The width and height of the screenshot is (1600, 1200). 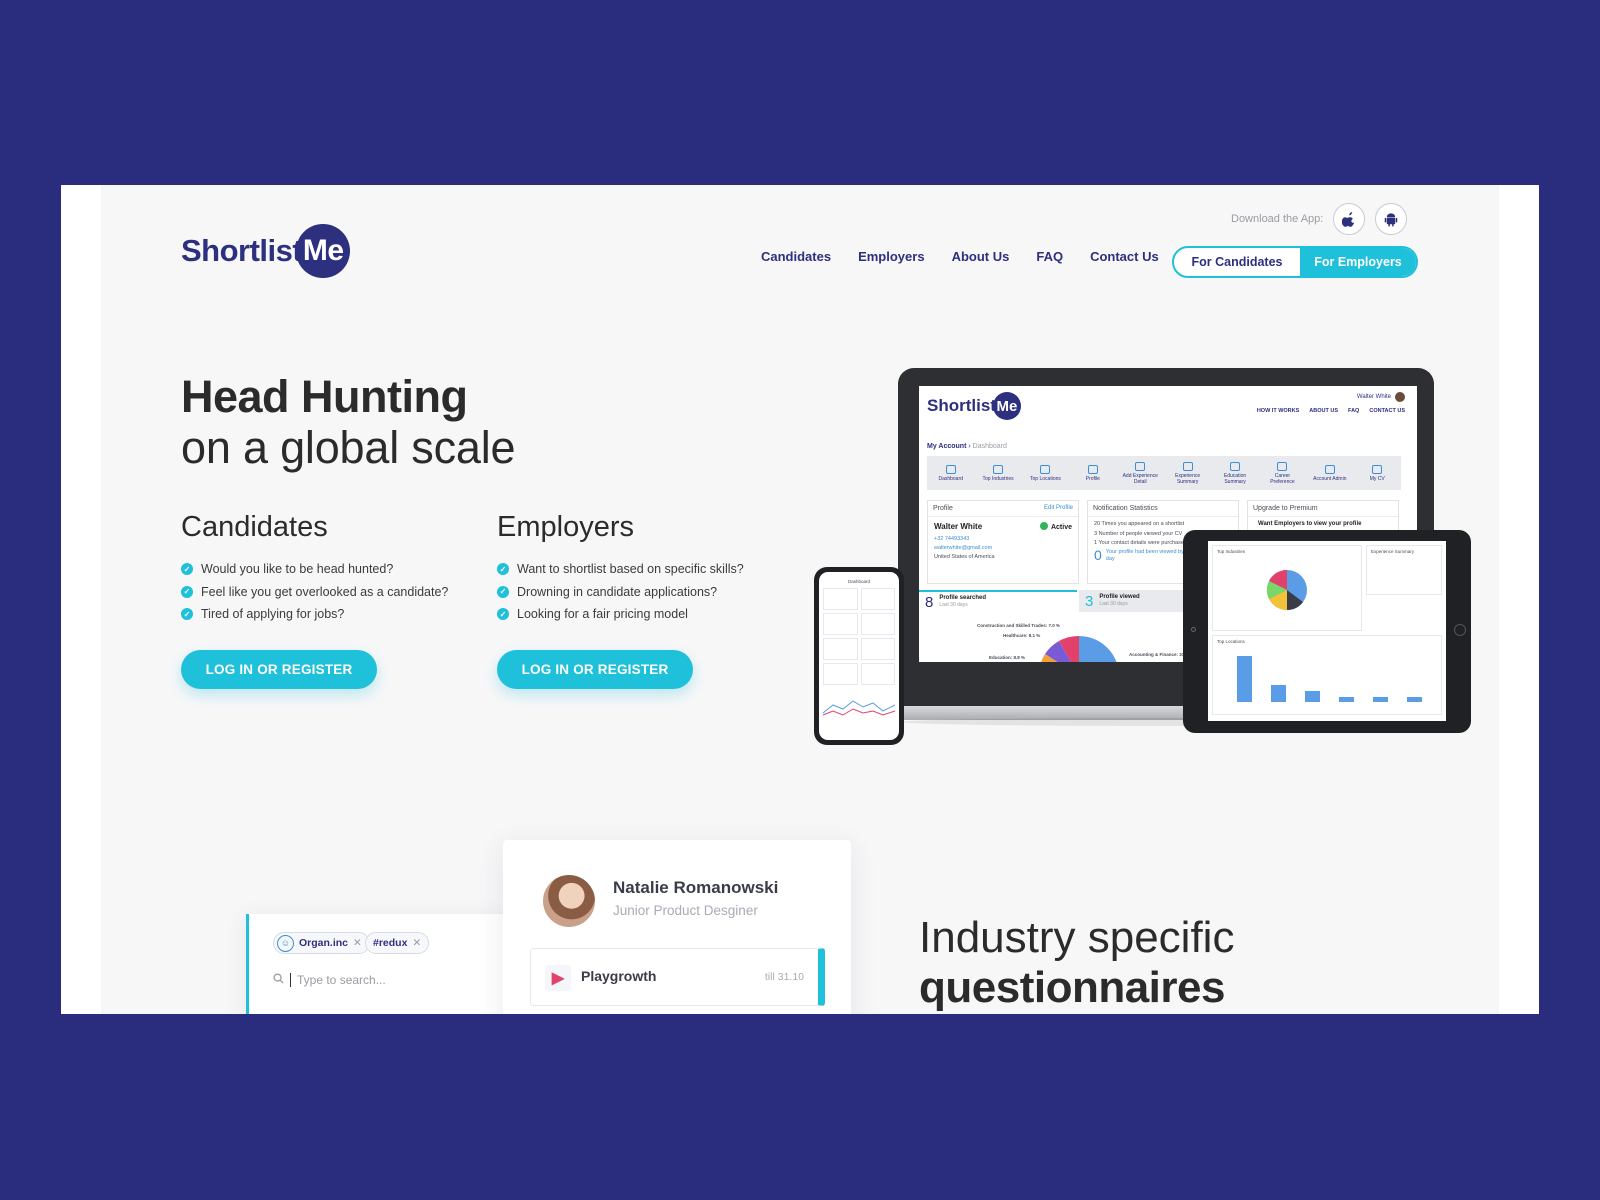 What do you see at coordinates (1330, 473) in the screenshot?
I see `screen-tab: Account Admin` at bounding box center [1330, 473].